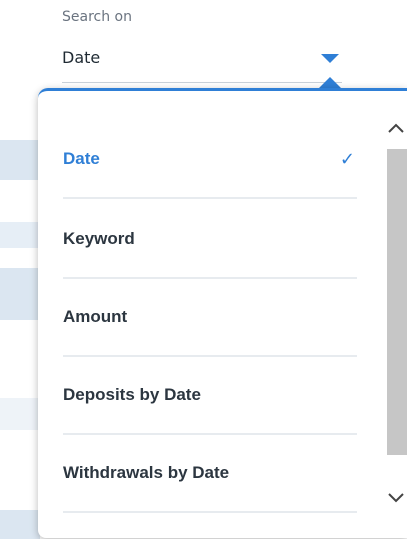 Image resolution: width=407 pixels, height=539 pixels. Describe the element at coordinates (397, 302) in the screenshot. I see `scrollbar-thumb` at that location.